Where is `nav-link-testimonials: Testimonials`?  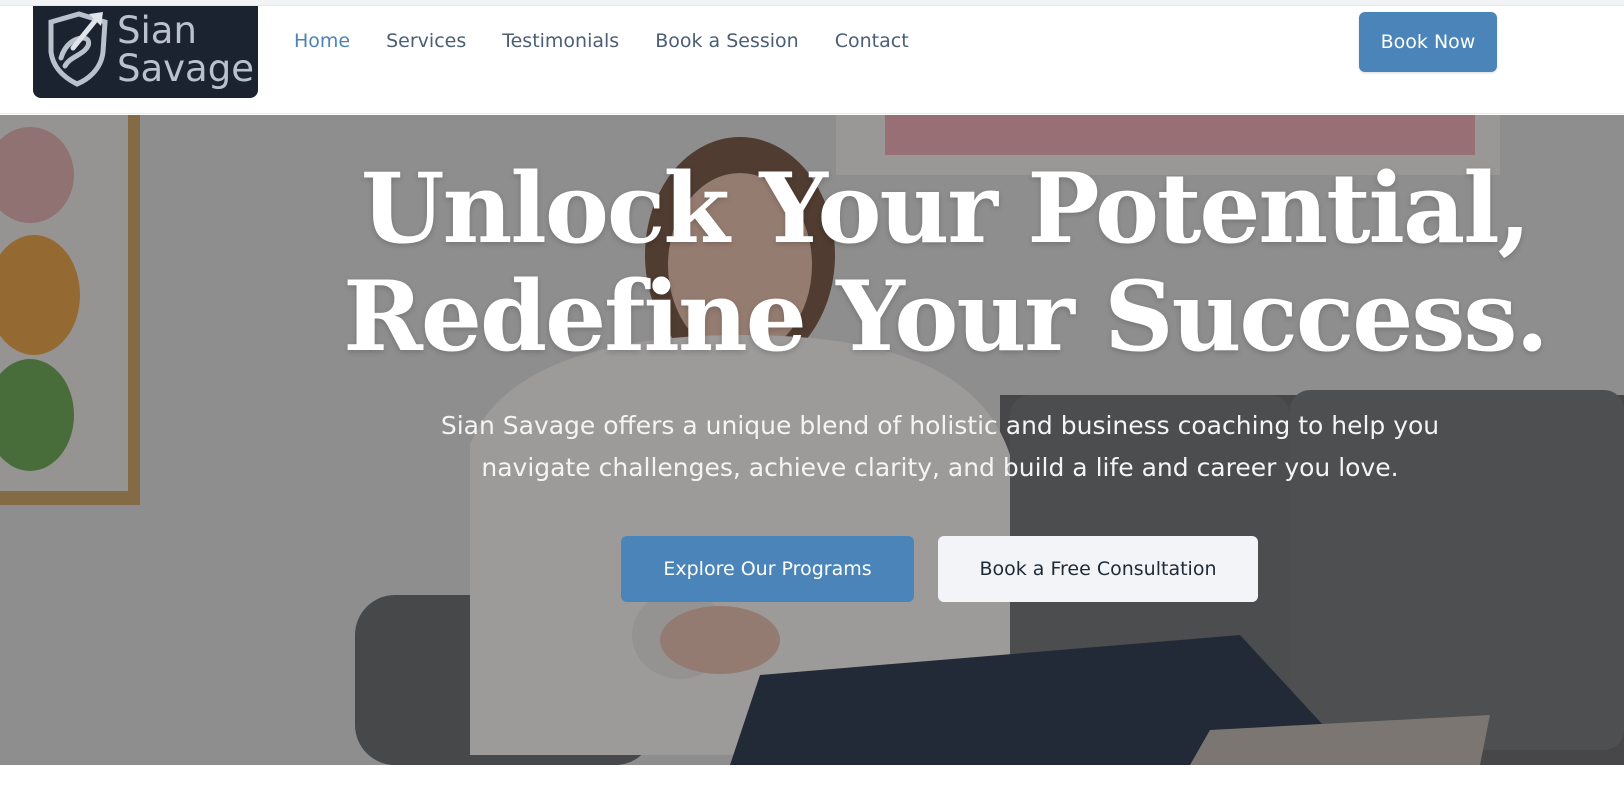 nav-link-testimonials: Testimonials is located at coordinates (560, 41).